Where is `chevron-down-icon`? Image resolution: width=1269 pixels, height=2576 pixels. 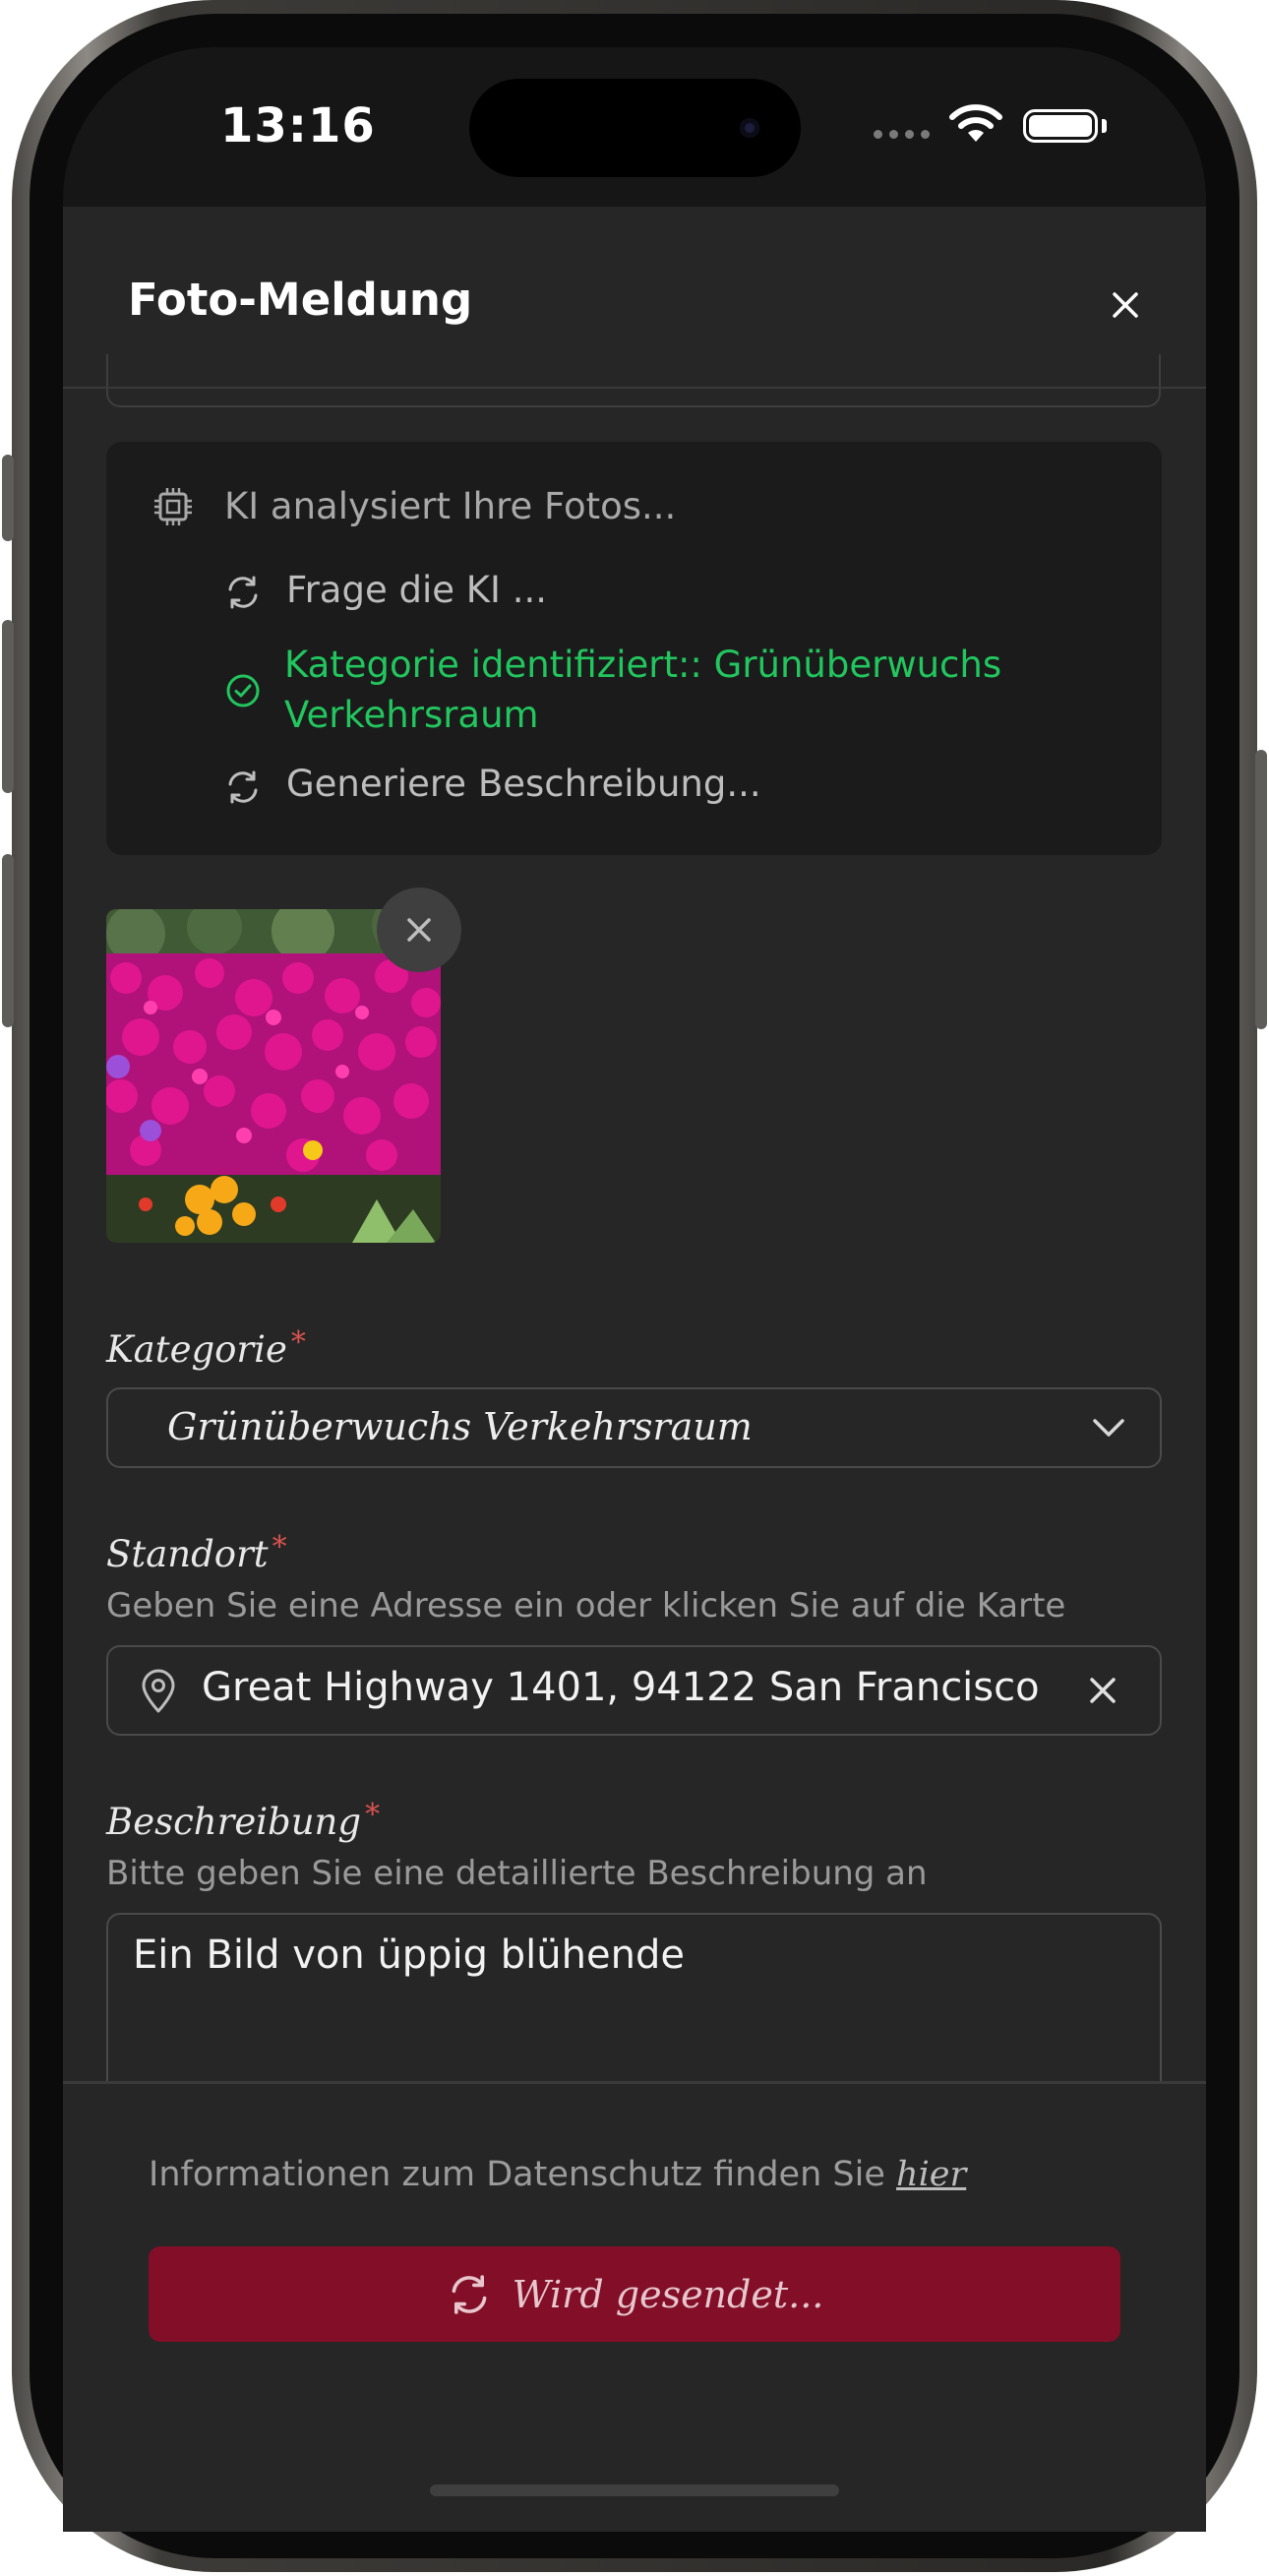
chevron-down-icon is located at coordinates (1108, 1428).